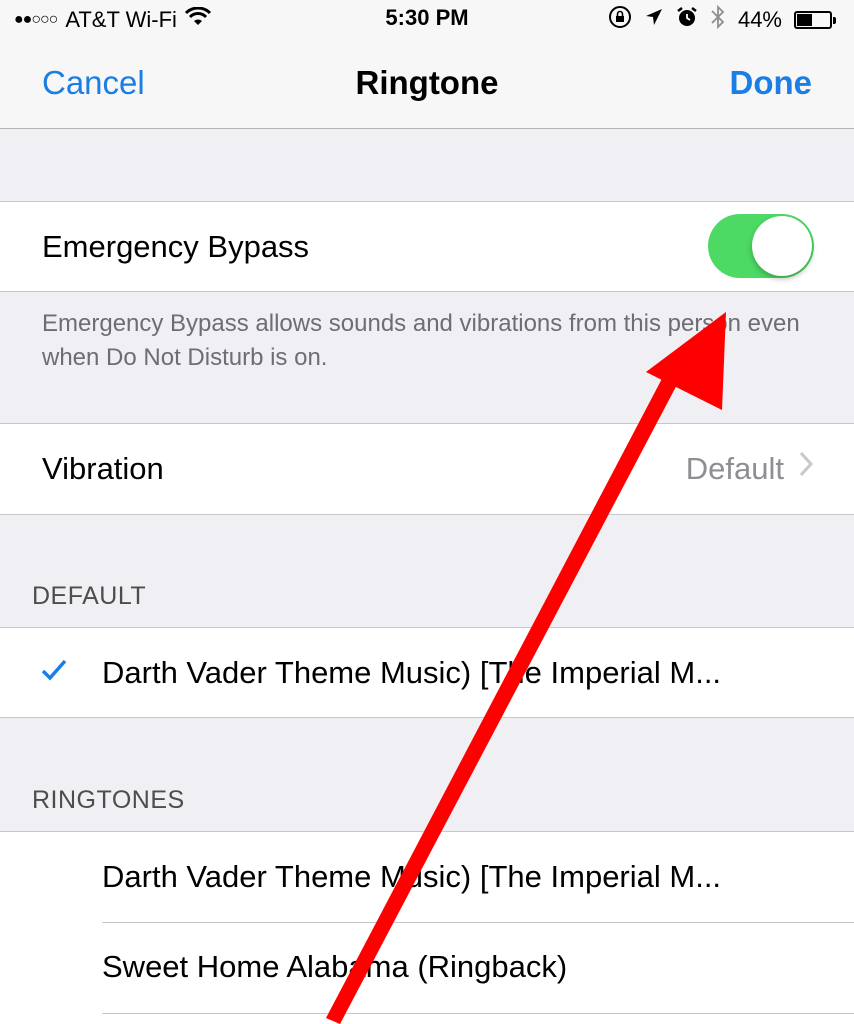 The image size is (854, 1024). I want to click on battery-level, so click(804, 20).